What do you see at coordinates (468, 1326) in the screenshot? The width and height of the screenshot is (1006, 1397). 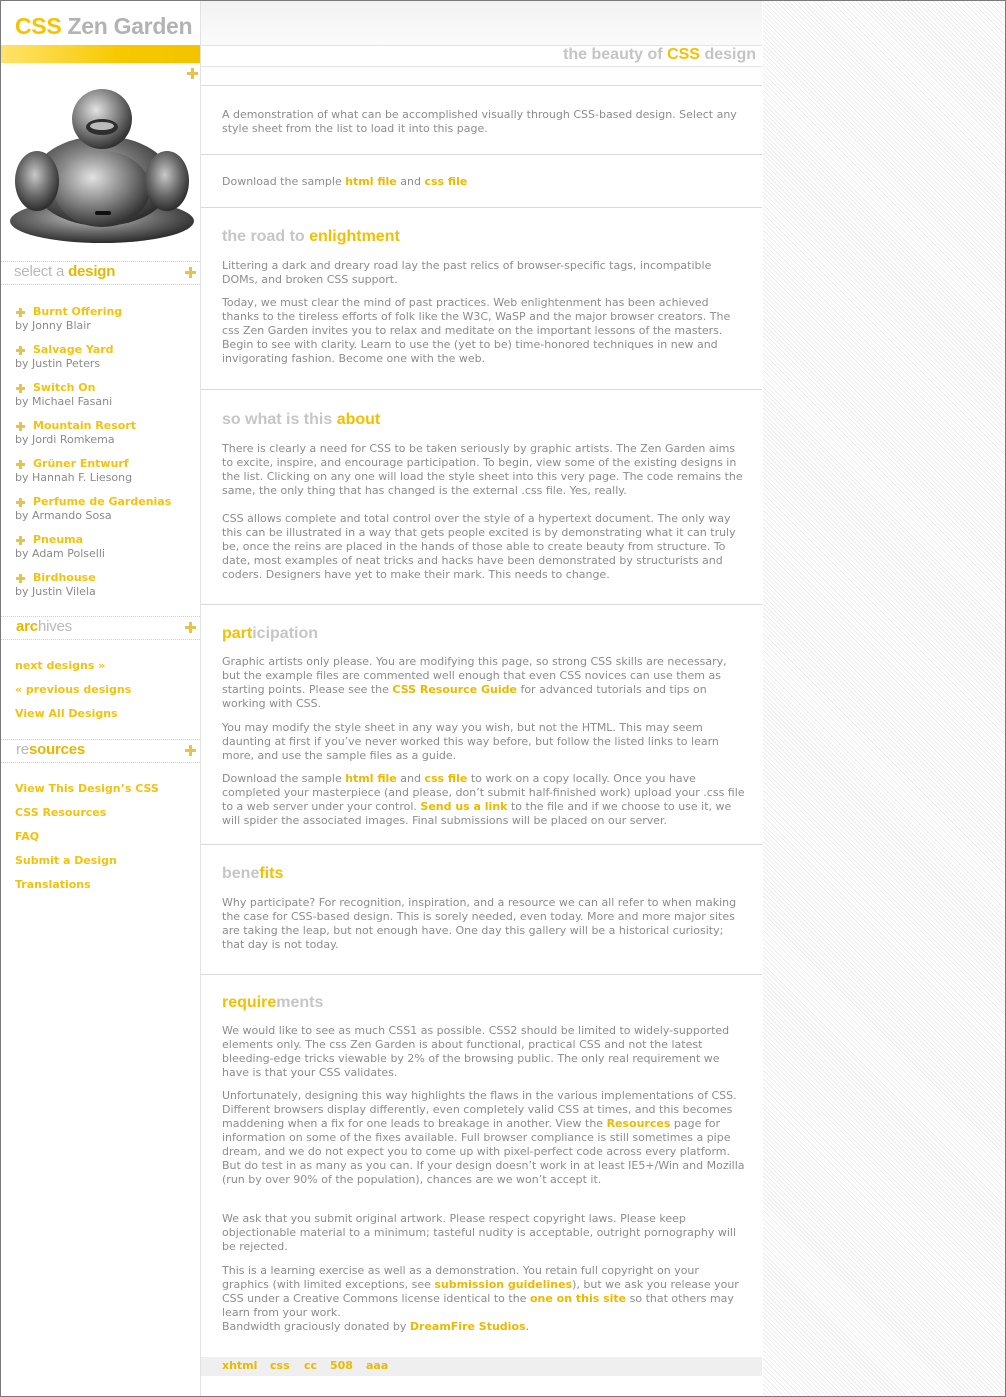 I see `dreamfire-link: DreamFire Studios` at bounding box center [468, 1326].